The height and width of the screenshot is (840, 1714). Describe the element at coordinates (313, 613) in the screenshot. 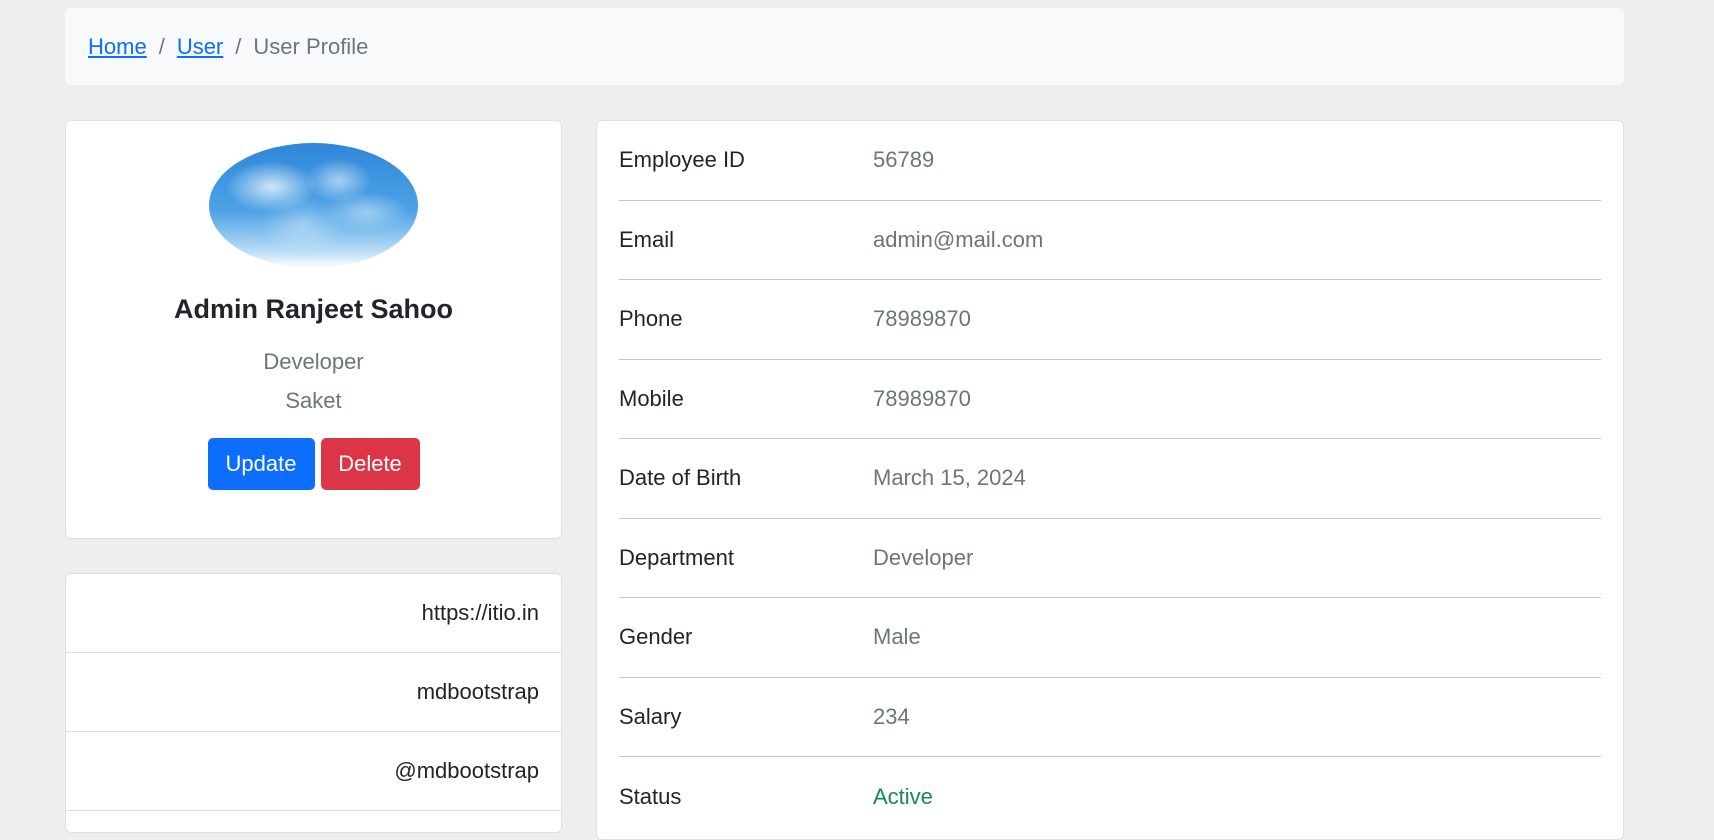

I see `link-item-website: https://itio.in` at that location.